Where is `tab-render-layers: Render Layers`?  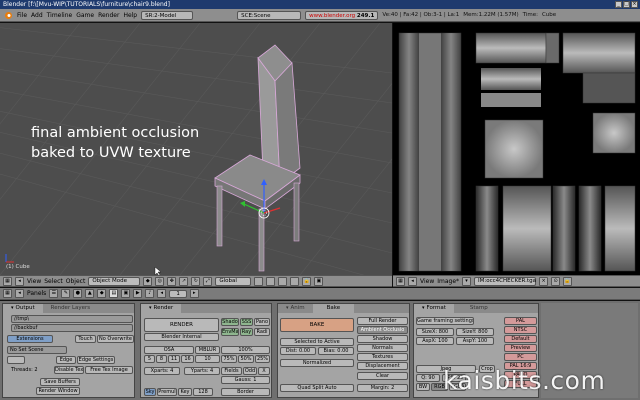 tab-render-layers: Render Layers is located at coordinates (71, 308).